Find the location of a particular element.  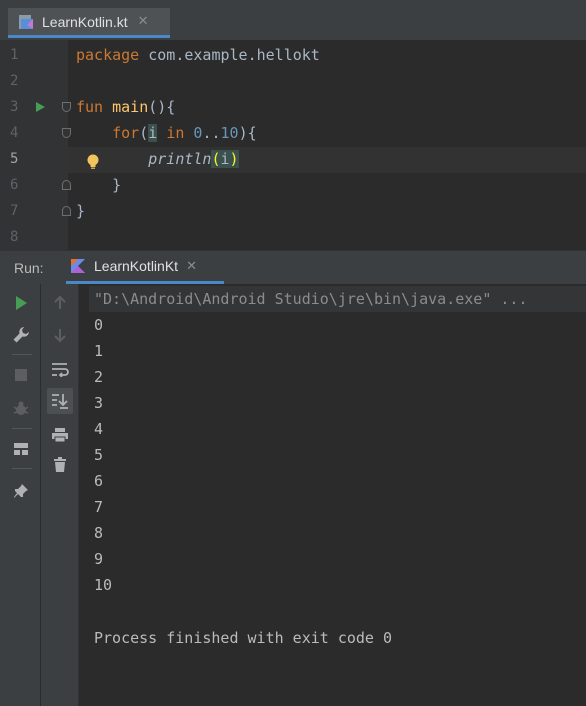

line-number: 2 is located at coordinates (14, 81).